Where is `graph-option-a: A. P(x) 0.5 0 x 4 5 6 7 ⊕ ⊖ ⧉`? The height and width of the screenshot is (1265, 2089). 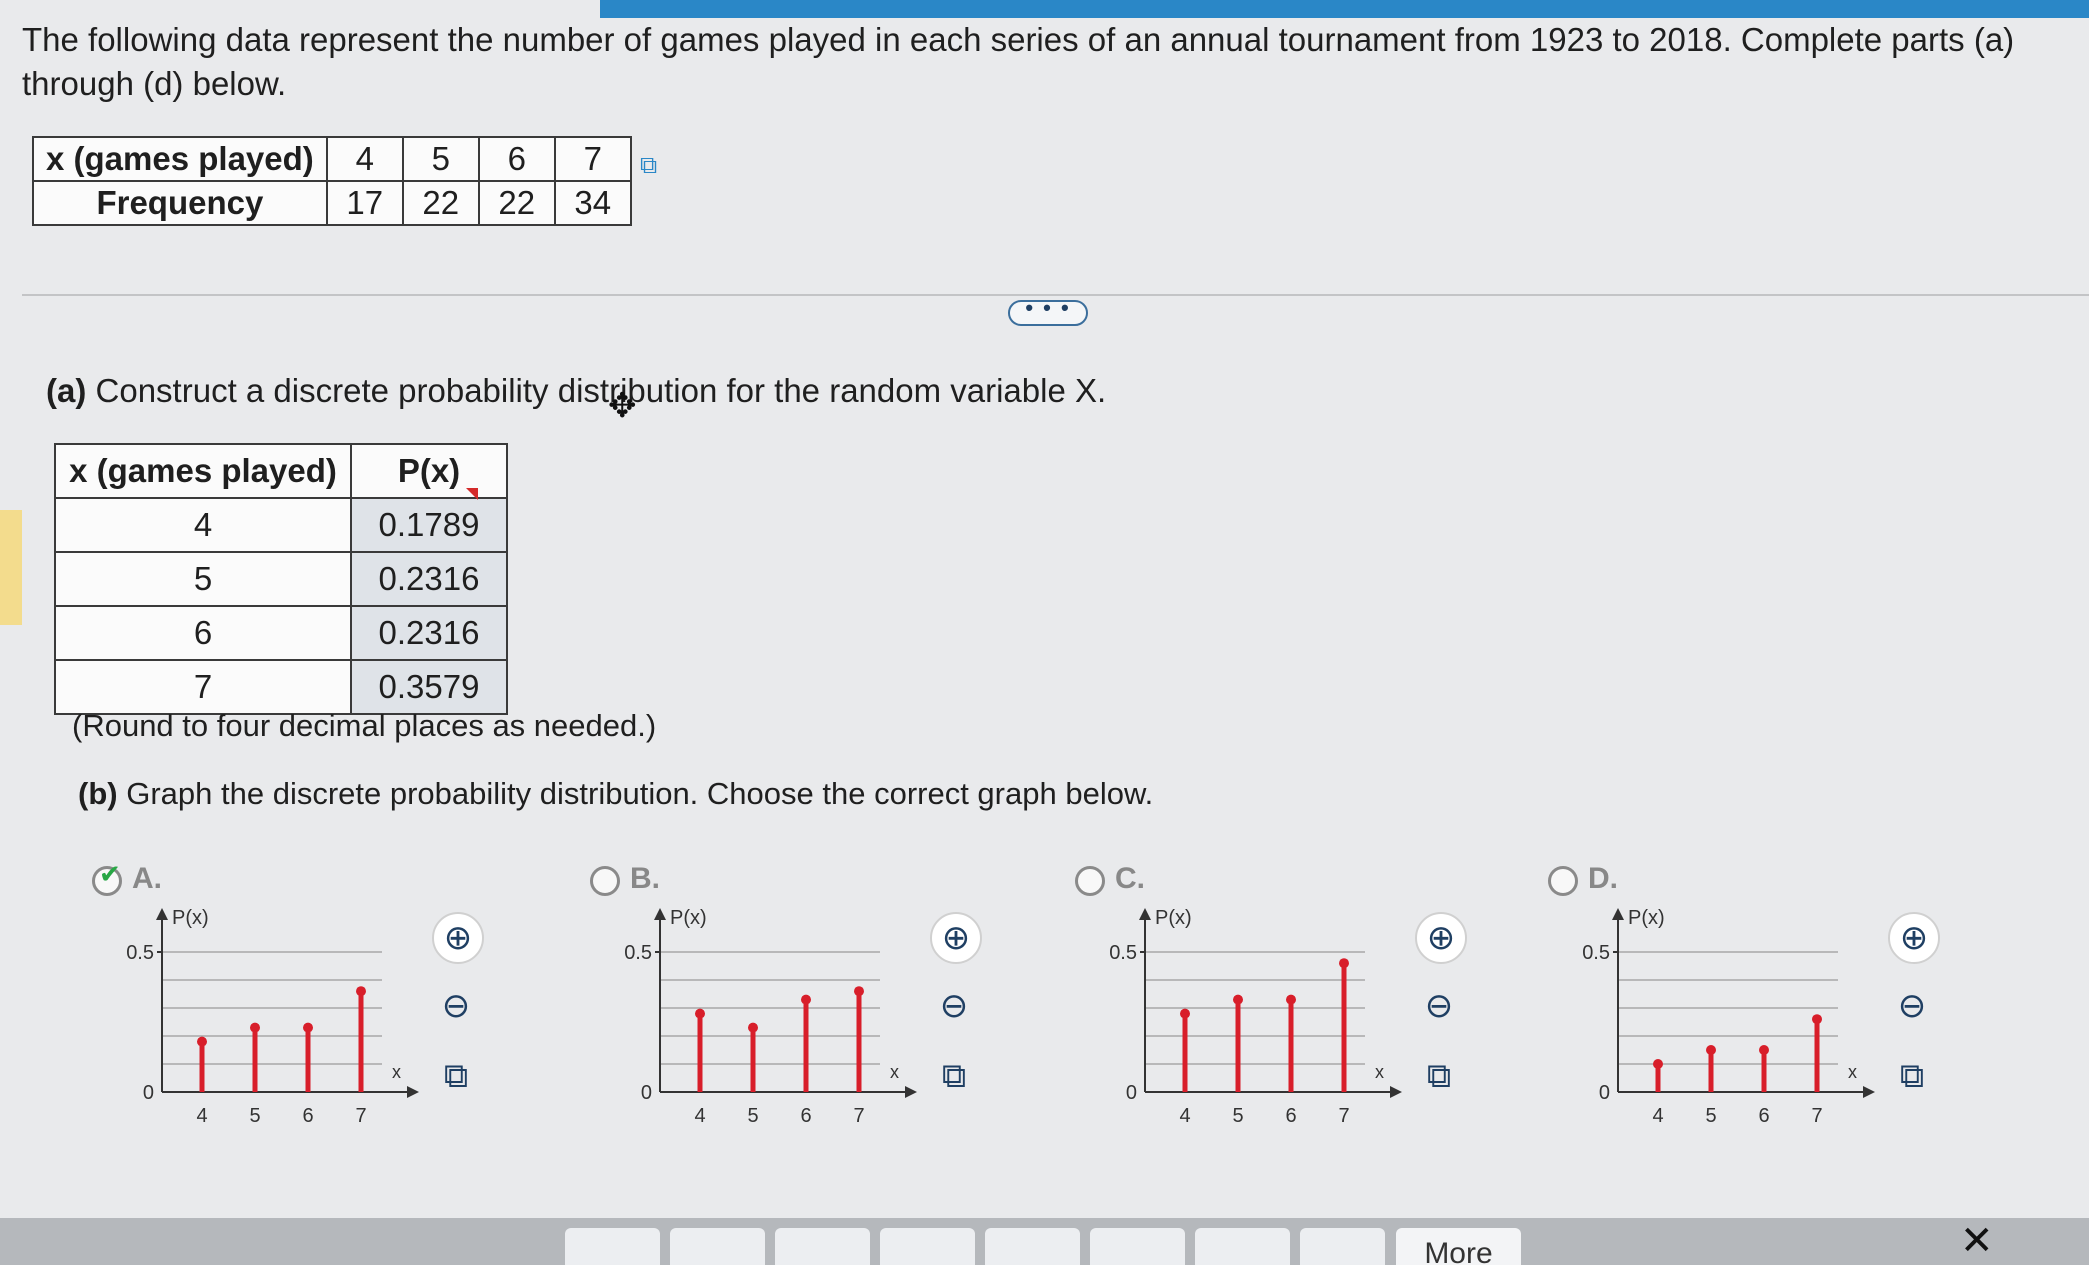
graph-option-a: A. P(x) 0.5 0 x 4 5 6 7 ⊕ ⊖ ⧉ is located at coordinates (327, 1030).